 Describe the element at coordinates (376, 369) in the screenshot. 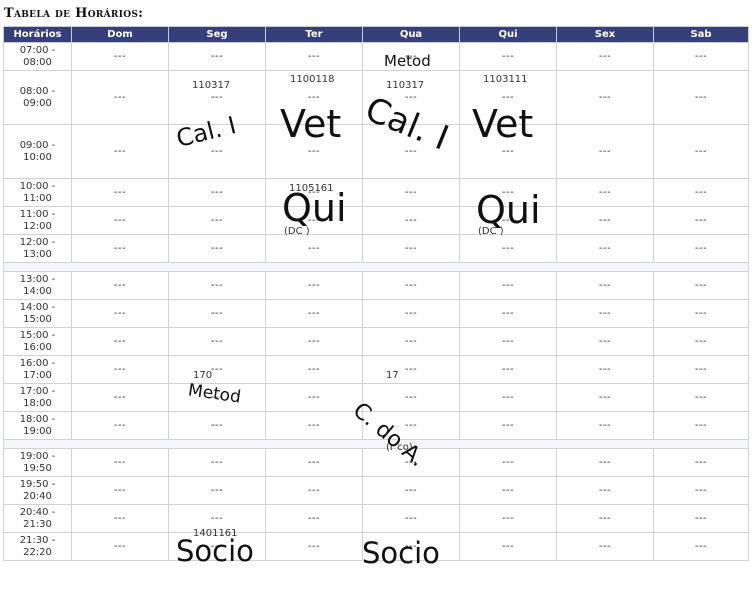

I see `table-row: 16:00 -17:00 --- --- --- --- --- --- ---` at that location.